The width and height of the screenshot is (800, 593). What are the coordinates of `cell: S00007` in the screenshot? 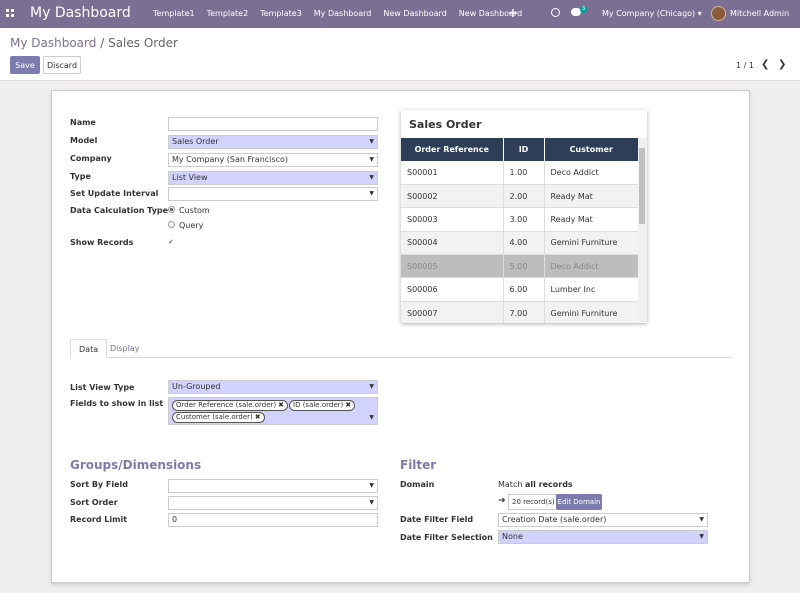 It's located at (452, 312).